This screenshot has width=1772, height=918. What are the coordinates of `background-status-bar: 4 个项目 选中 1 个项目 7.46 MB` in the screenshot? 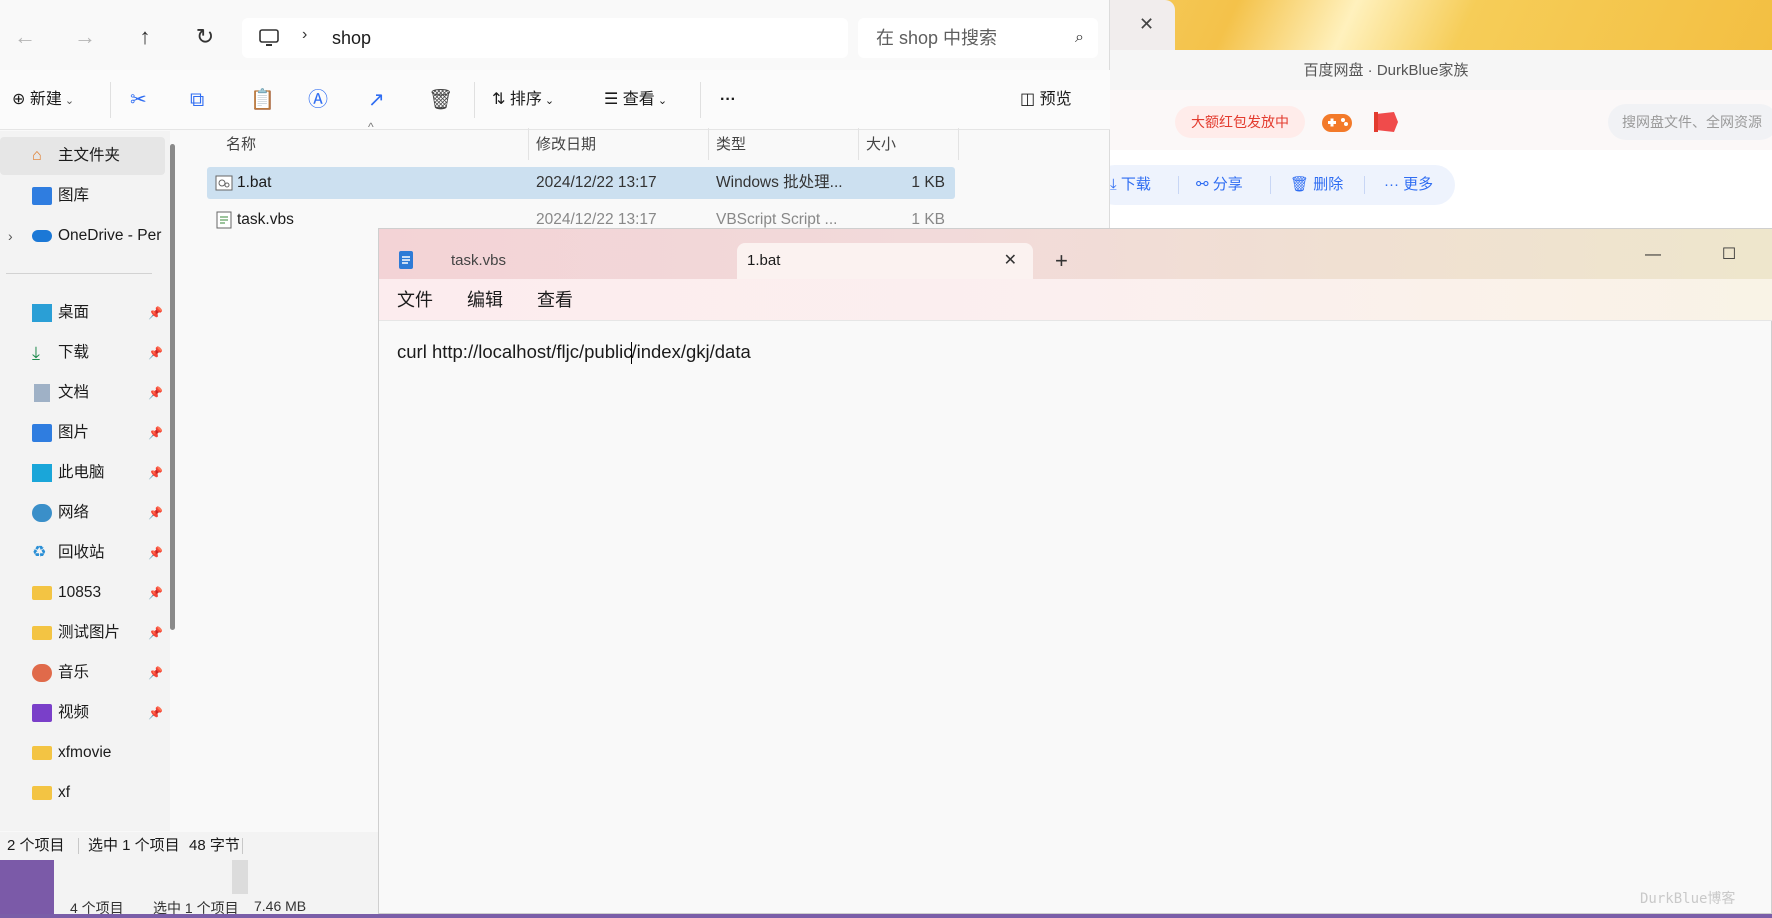 It's located at (216, 888).